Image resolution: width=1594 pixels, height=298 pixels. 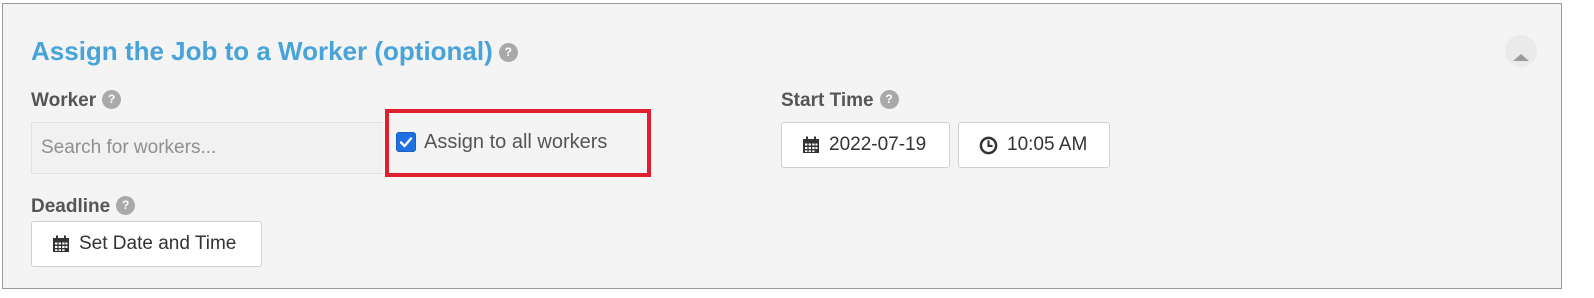 I want to click on start-time-label: Start Time?, so click(x=840, y=101).